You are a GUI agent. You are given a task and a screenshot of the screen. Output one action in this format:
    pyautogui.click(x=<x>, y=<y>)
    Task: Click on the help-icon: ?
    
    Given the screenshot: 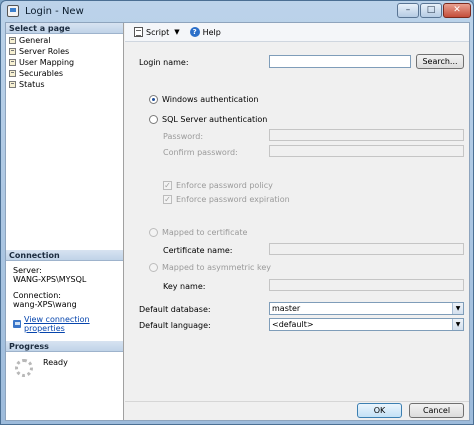 What is the action you would take?
    pyautogui.click(x=194, y=32)
    